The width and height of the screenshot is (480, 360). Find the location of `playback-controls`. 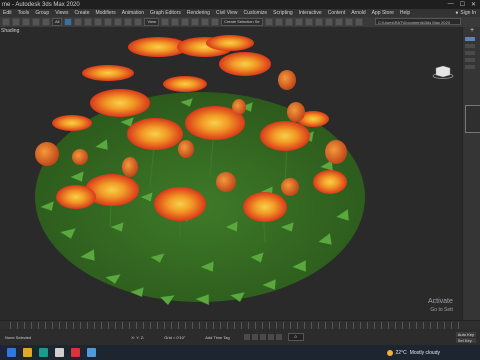

playback-controls is located at coordinates (262, 337).